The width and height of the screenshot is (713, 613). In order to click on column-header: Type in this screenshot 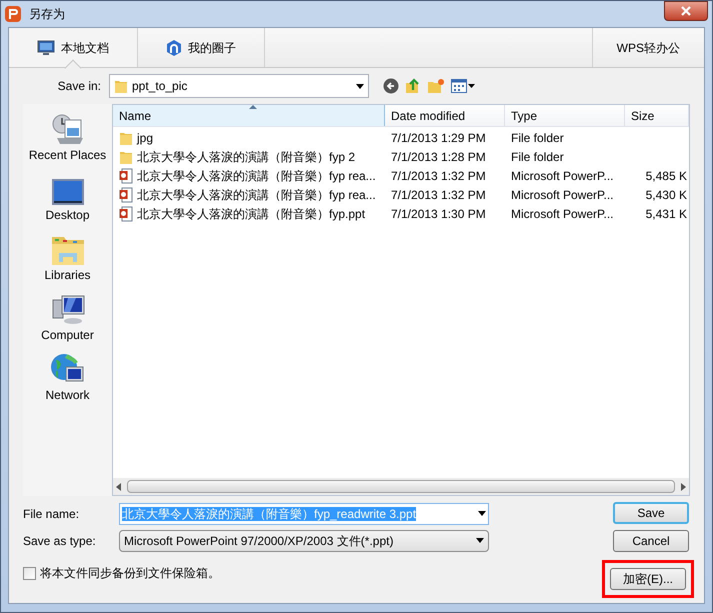, I will do `click(565, 115)`.